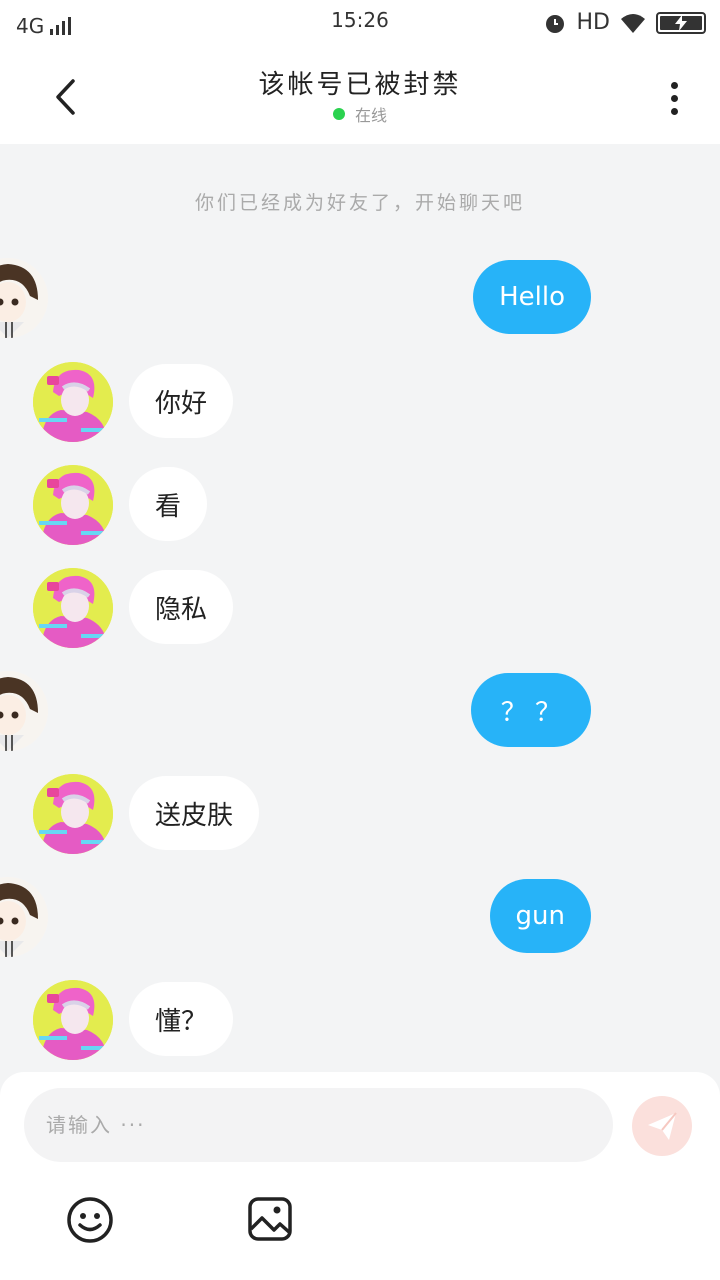 The image size is (720, 1280). What do you see at coordinates (554, 23) in the screenshot?
I see `alarm-icon` at bounding box center [554, 23].